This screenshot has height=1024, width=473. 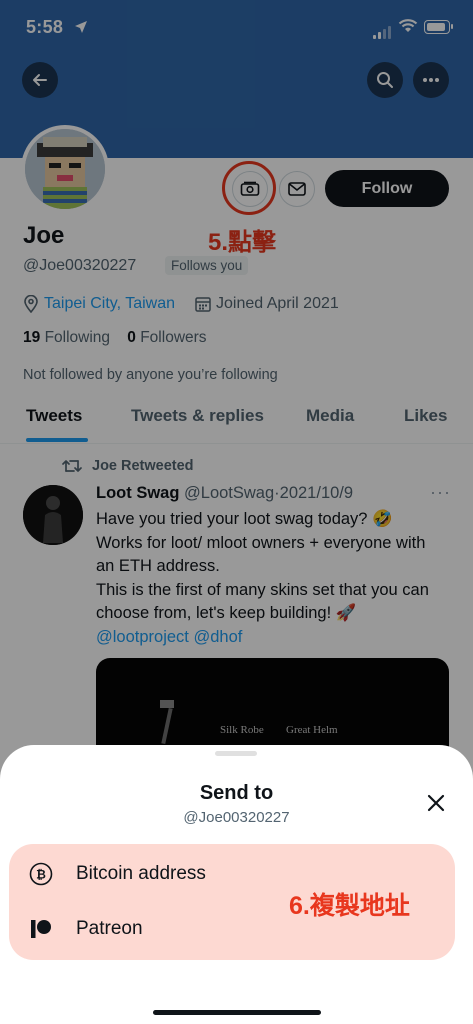 What do you see at coordinates (141, 873) in the screenshot?
I see `option-label: Bitcoin address` at bounding box center [141, 873].